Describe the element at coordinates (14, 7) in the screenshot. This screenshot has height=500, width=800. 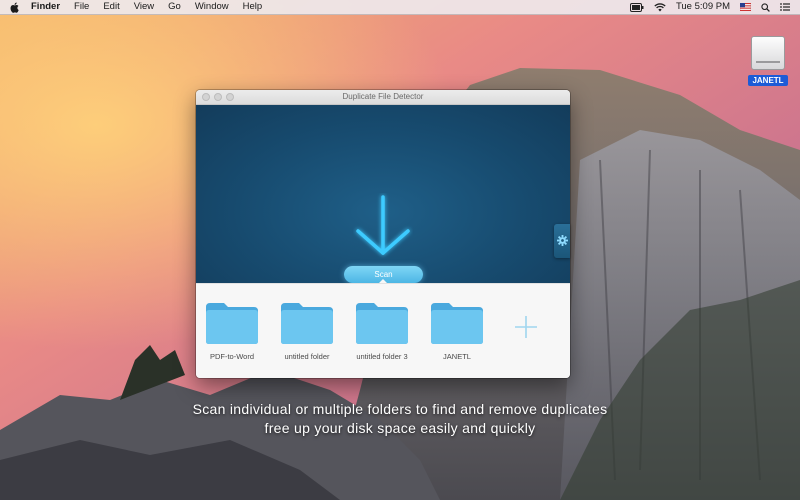
I see `apple-menu-icon` at that location.